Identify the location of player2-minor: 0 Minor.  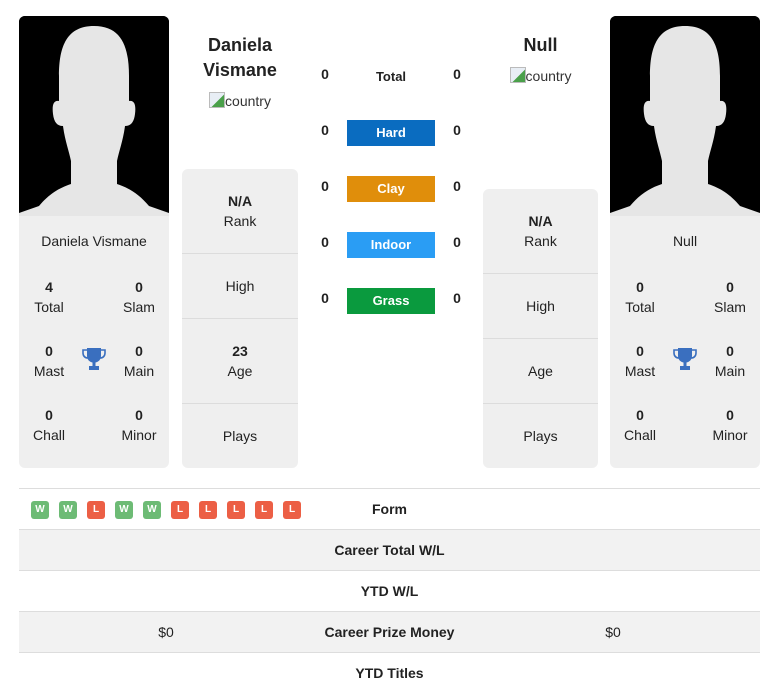
(730, 425).